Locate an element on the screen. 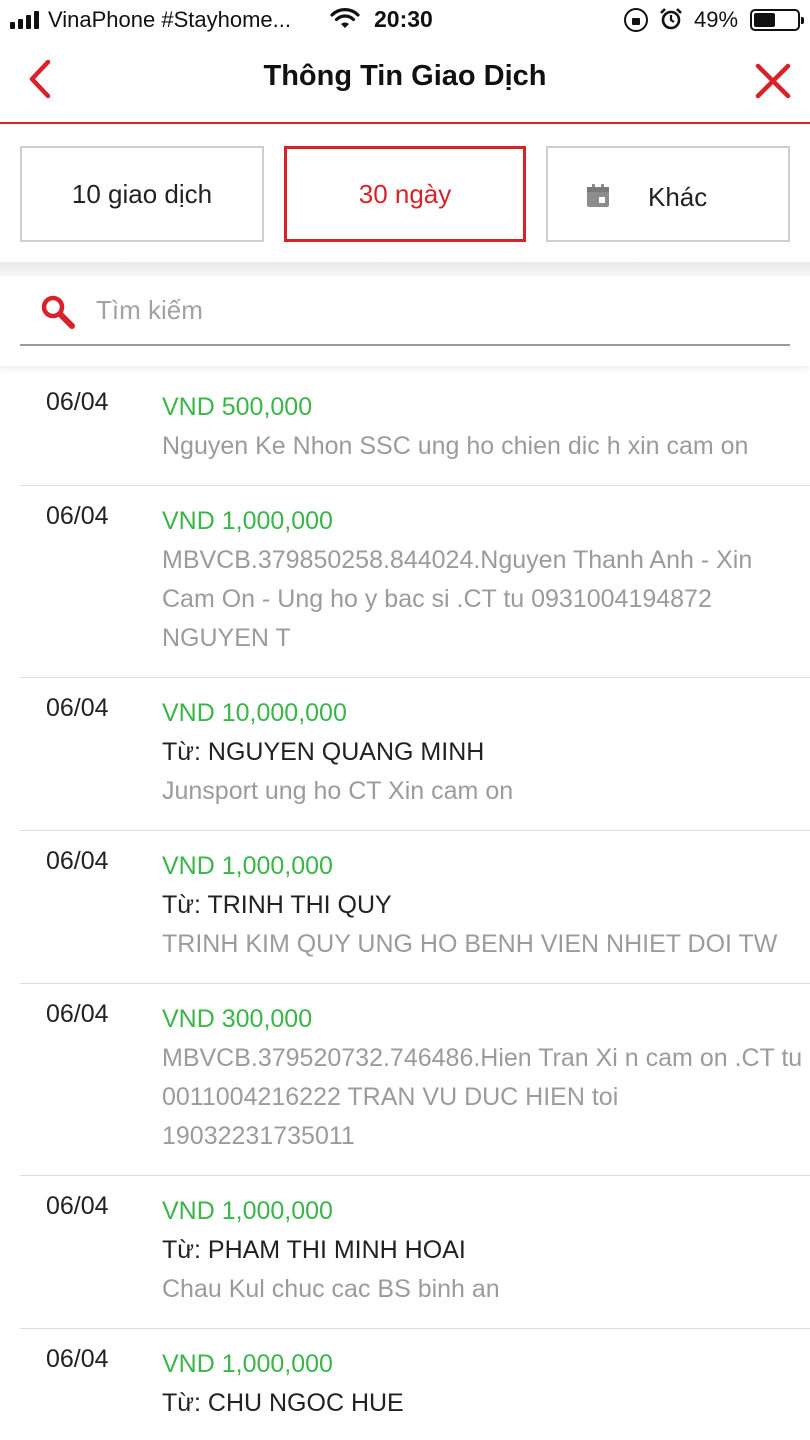 The height and width of the screenshot is (1440, 810). transaction-sender: Từ: NGUYEN QUANG MINH is located at coordinates (323, 752).